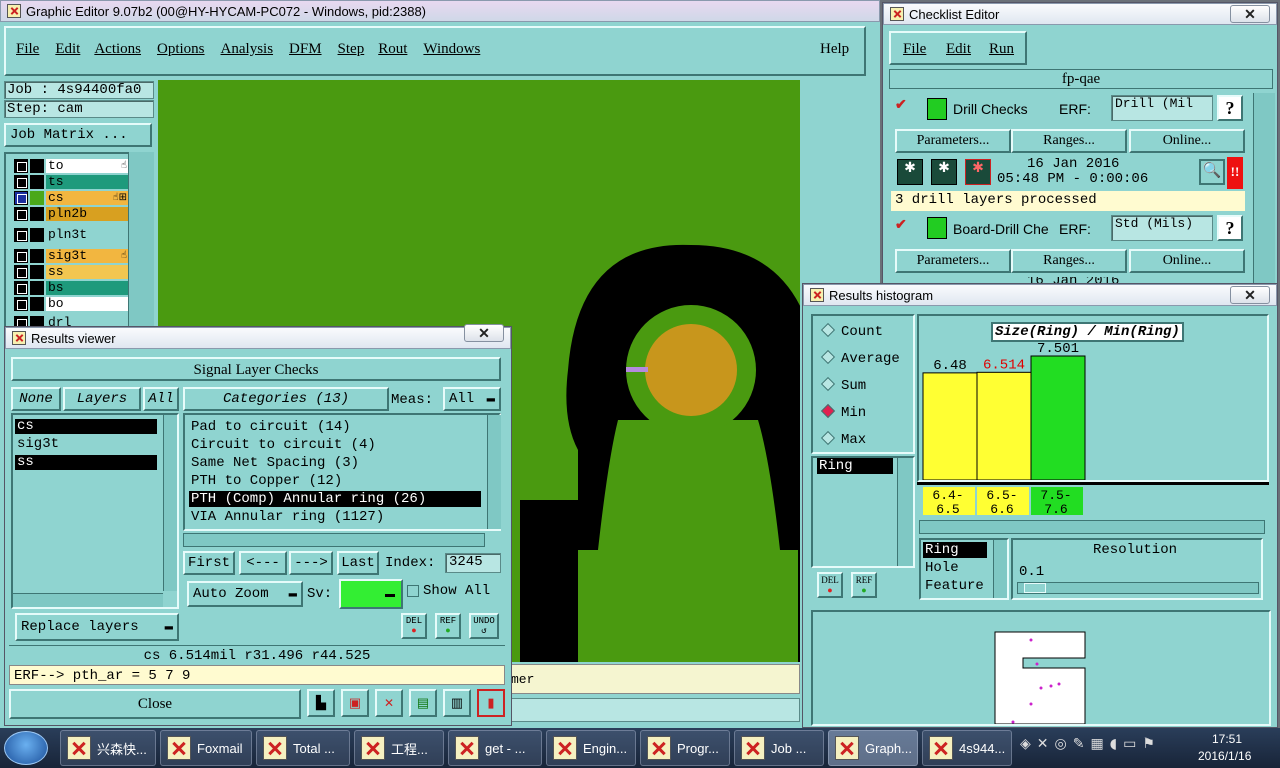 The height and width of the screenshot is (768, 1280). Describe the element at coordinates (910, 172) in the screenshot. I see `run-icon: ✱` at that location.